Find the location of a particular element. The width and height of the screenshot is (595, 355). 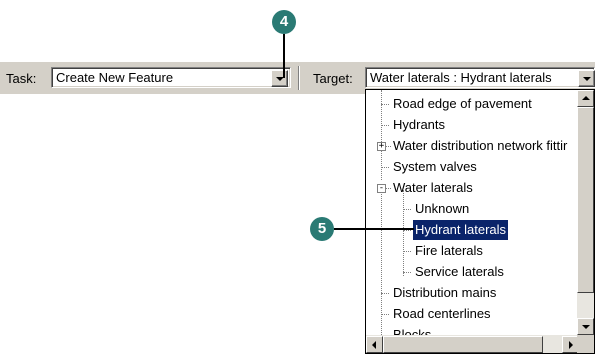

arrow-right-icon is located at coordinates (571, 345).